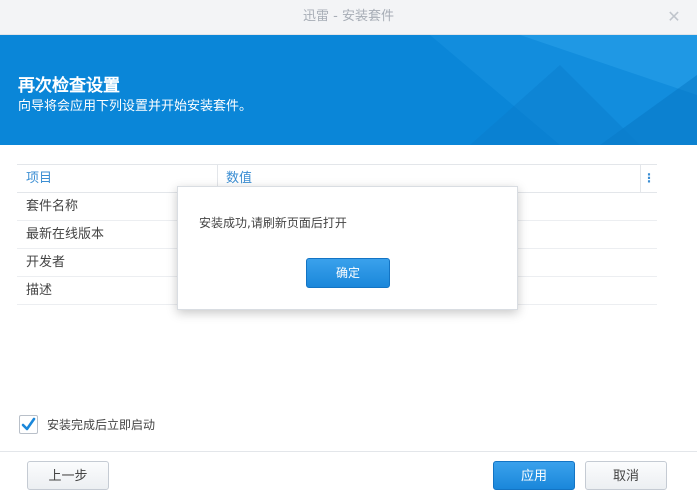 This screenshot has height=497, width=697. What do you see at coordinates (68, 475) in the screenshot?
I see `back-button: 上一步` at bounding box center [68, 475].